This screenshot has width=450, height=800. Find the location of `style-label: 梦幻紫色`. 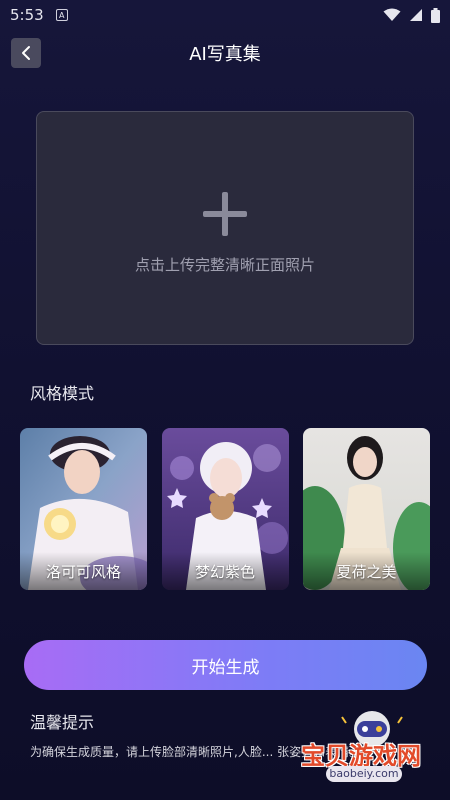

style-label: 梦幻紫色 is located at coordinates (225, 571).